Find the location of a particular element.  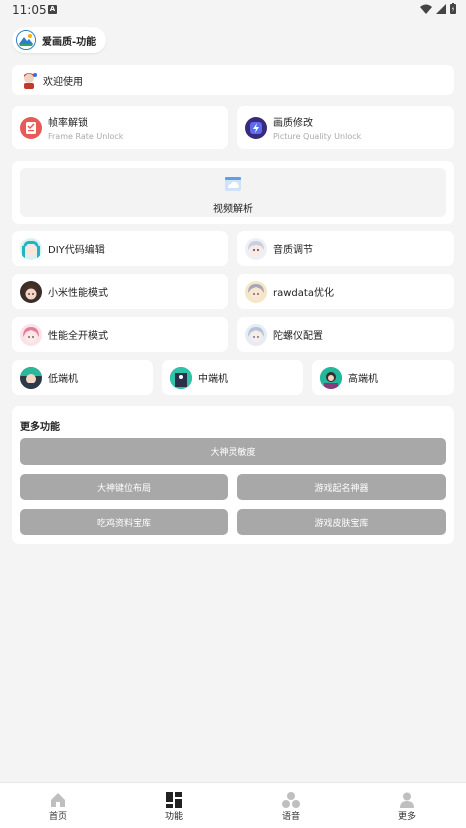

diy-code-edit-card: DIY代码编辑 is located at coordinates (120, 248).